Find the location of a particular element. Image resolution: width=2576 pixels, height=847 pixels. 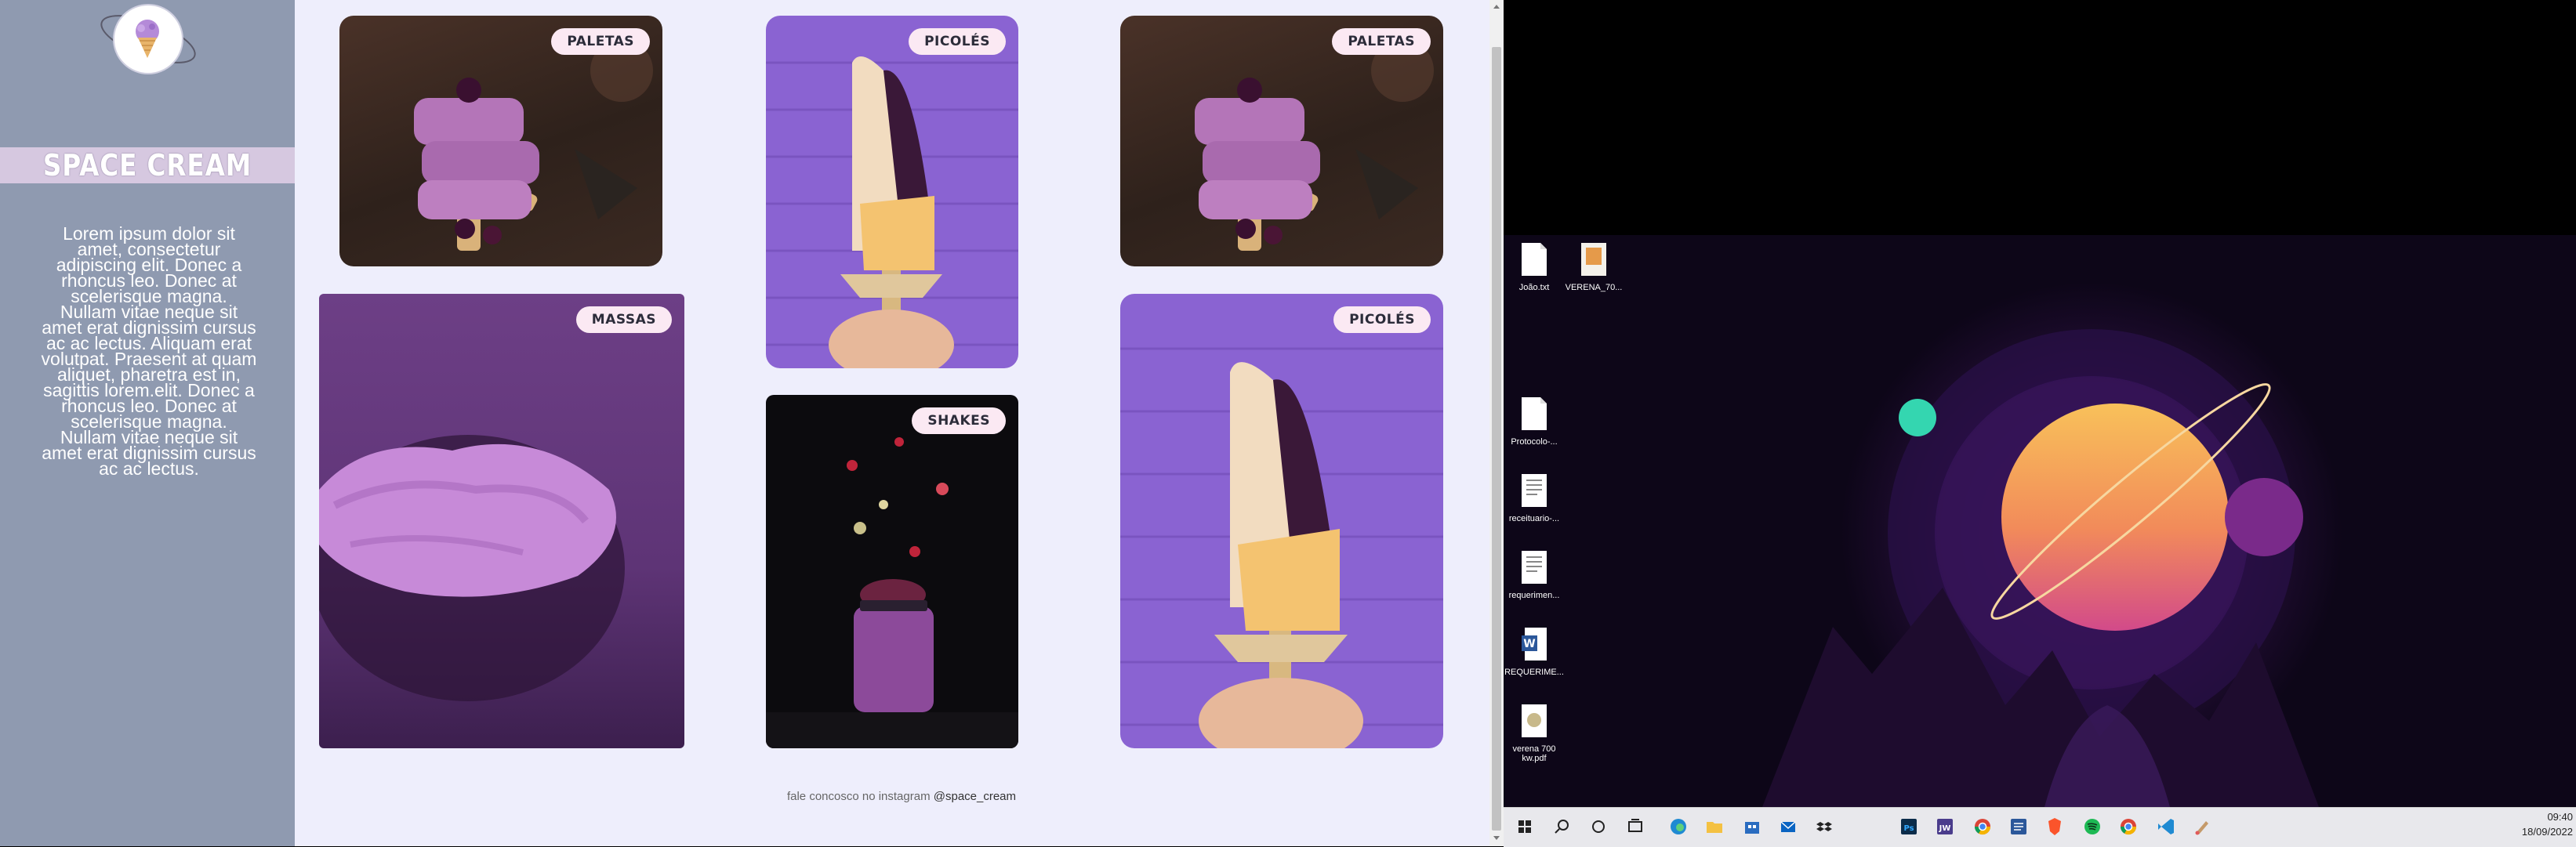

brave-icon is located at coordinates (2055, 827).